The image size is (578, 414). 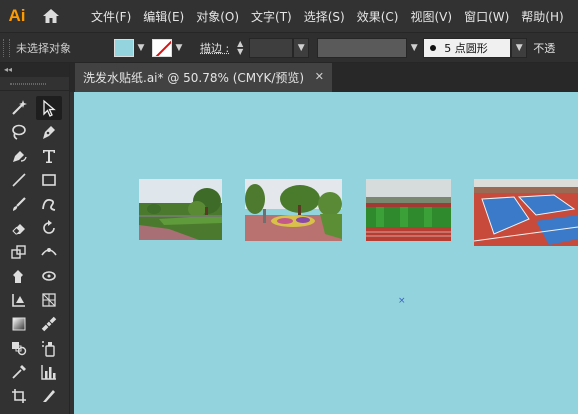 I want to click on garden-path-photo, so click(x=180, y=209).